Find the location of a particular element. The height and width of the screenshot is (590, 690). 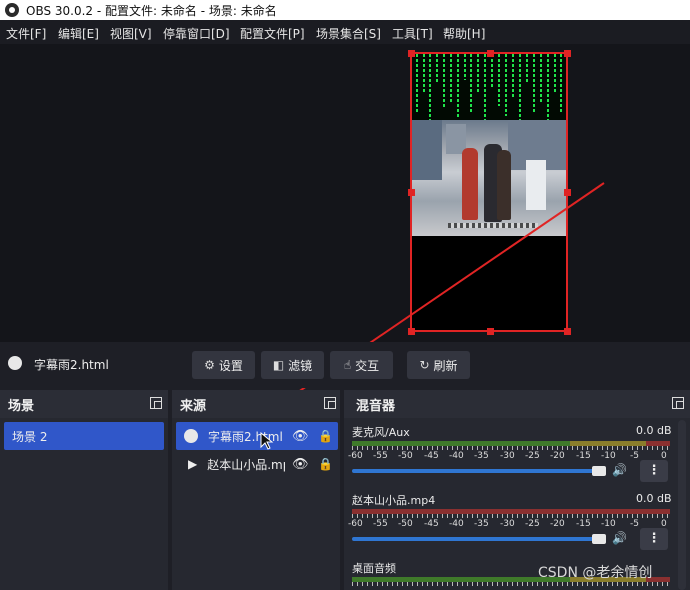

settings-button: ⚙ 设置 is located at coordinates (223, 365).